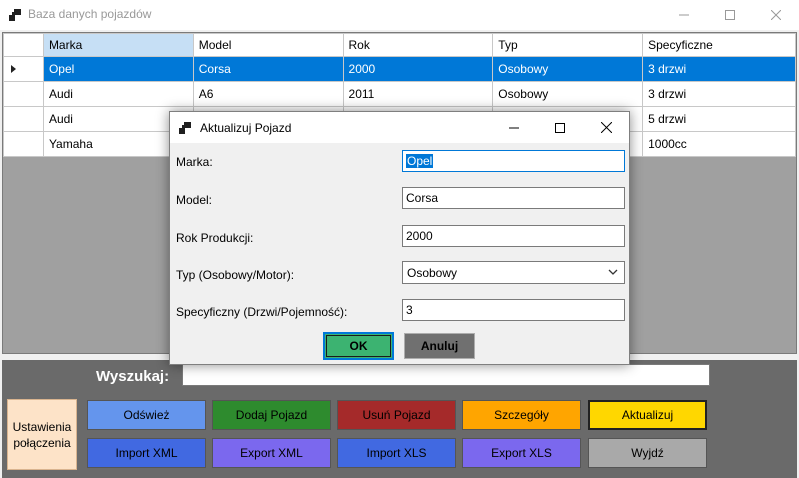  I want to click on export-xml-button: Export XML, so click(271, 453).